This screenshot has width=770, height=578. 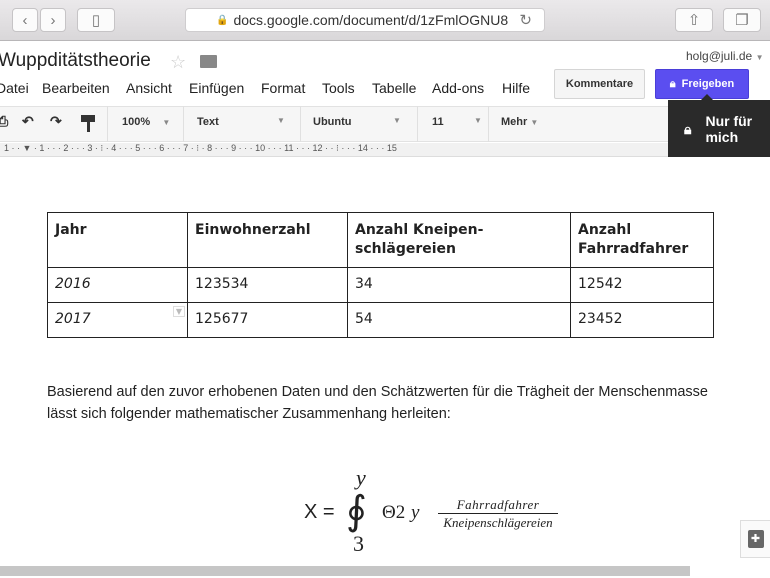 I want to click on table-cell: 34, so click(x=459, y=285).